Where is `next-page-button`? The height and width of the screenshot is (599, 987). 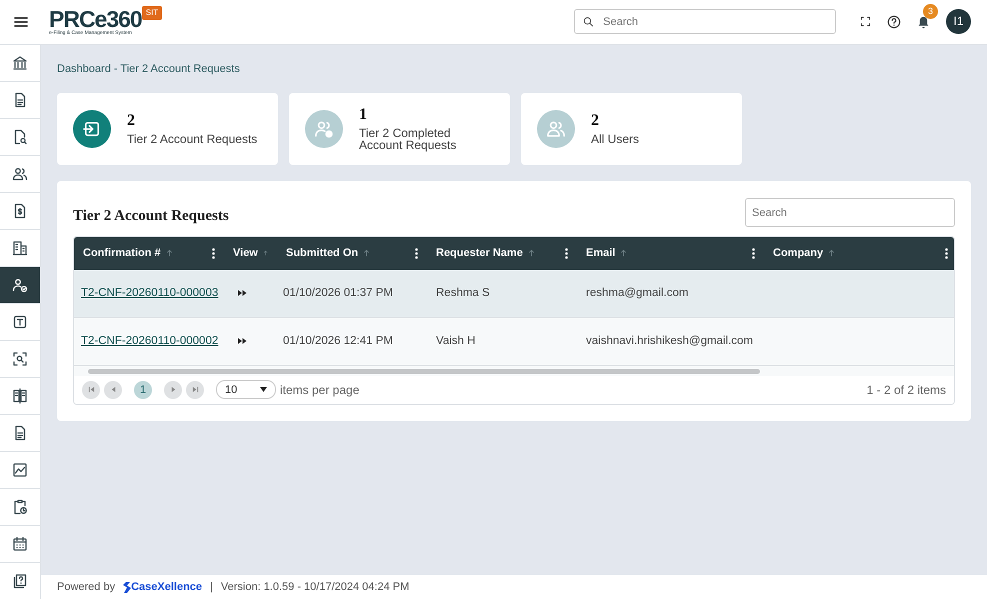 next-page-button is located at coordinates (173, 389).